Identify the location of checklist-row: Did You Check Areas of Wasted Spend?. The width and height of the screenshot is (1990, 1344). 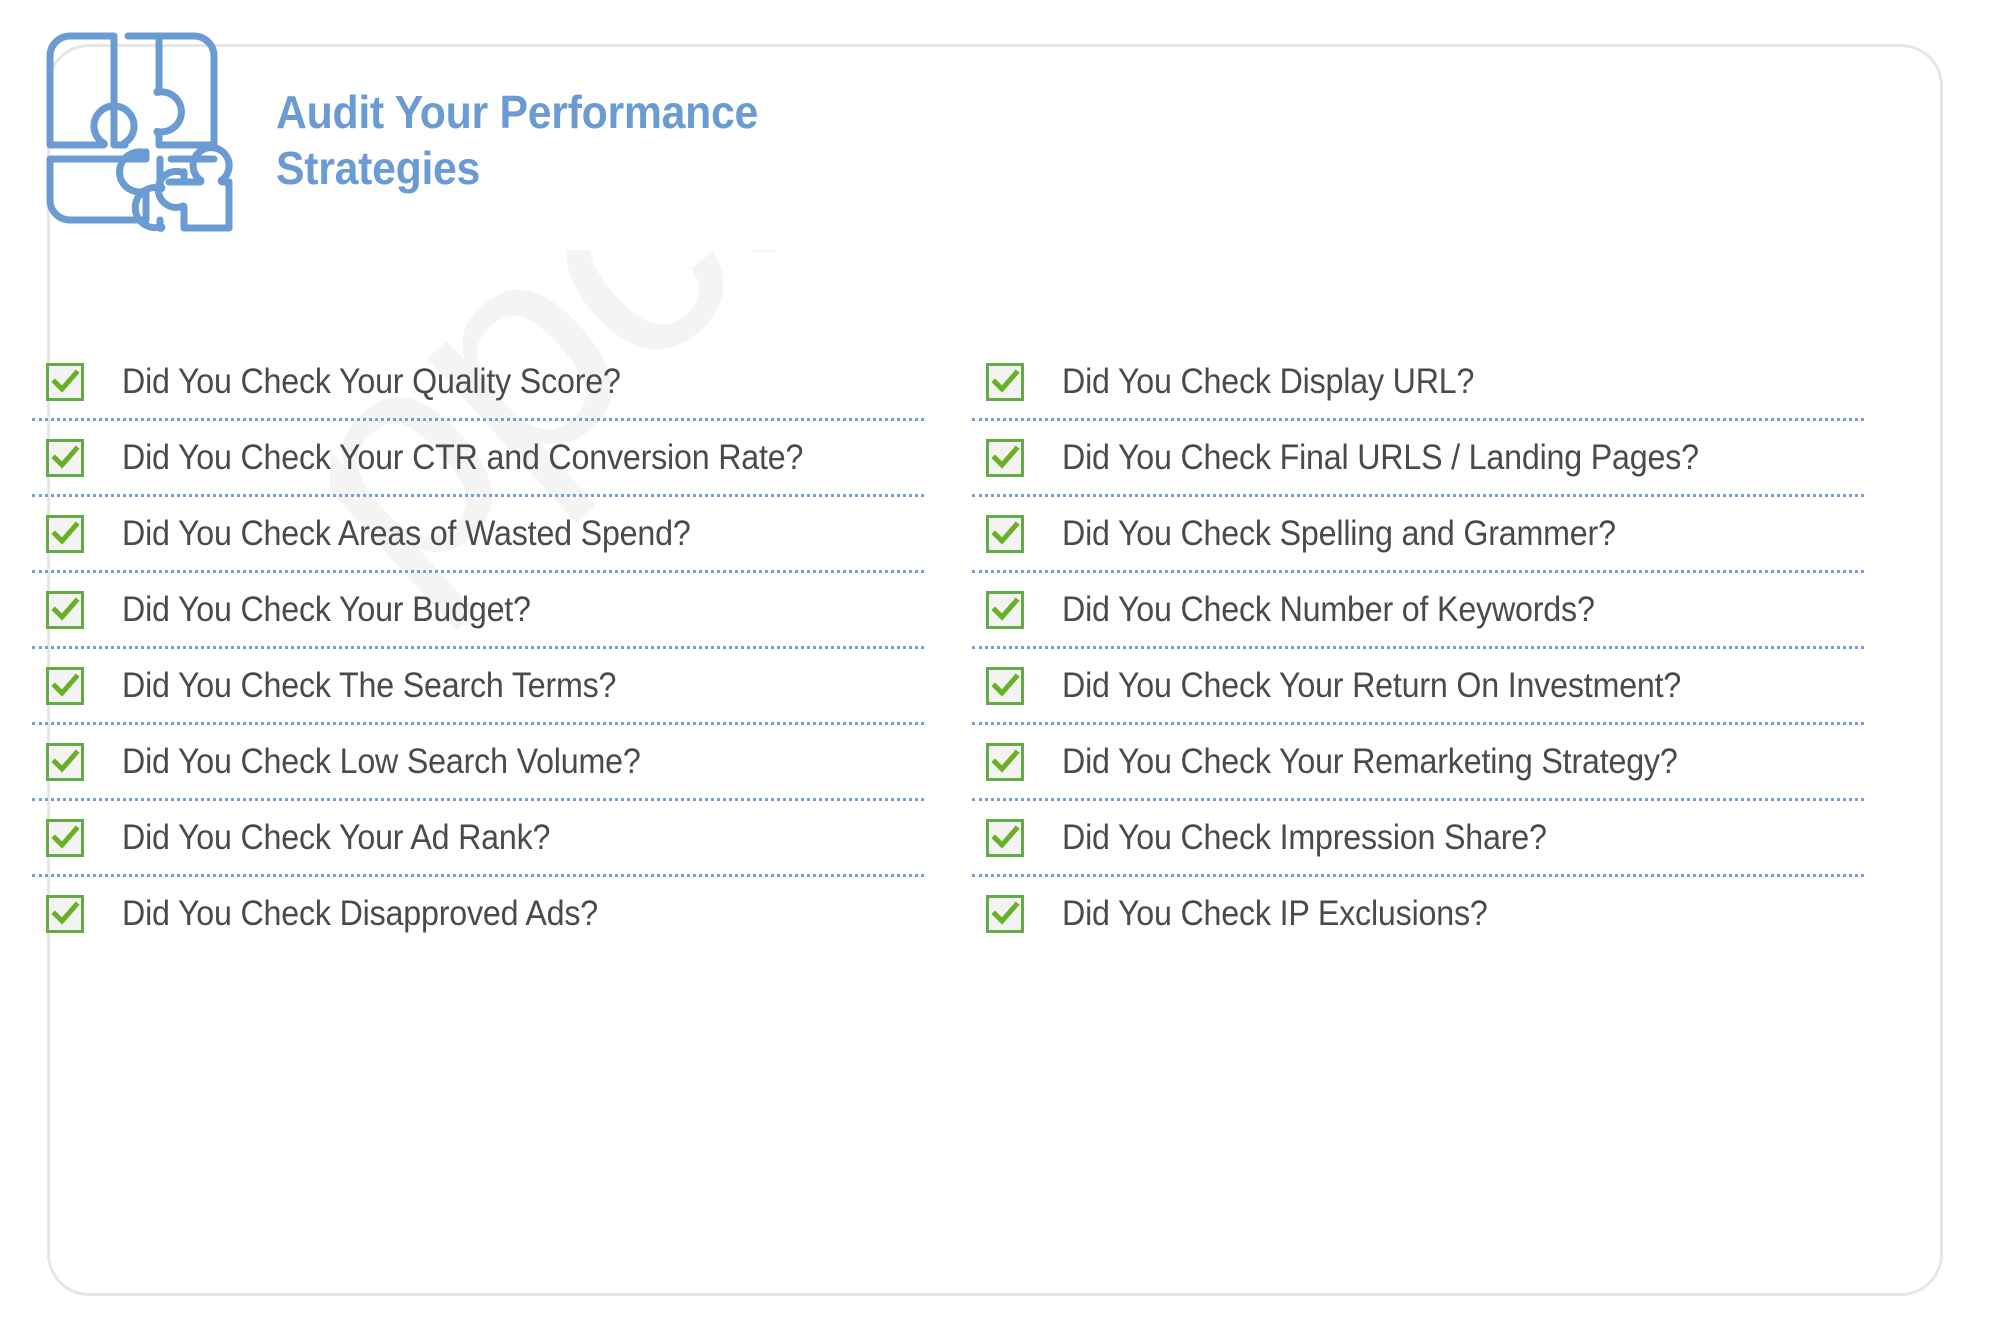
(478, 535).